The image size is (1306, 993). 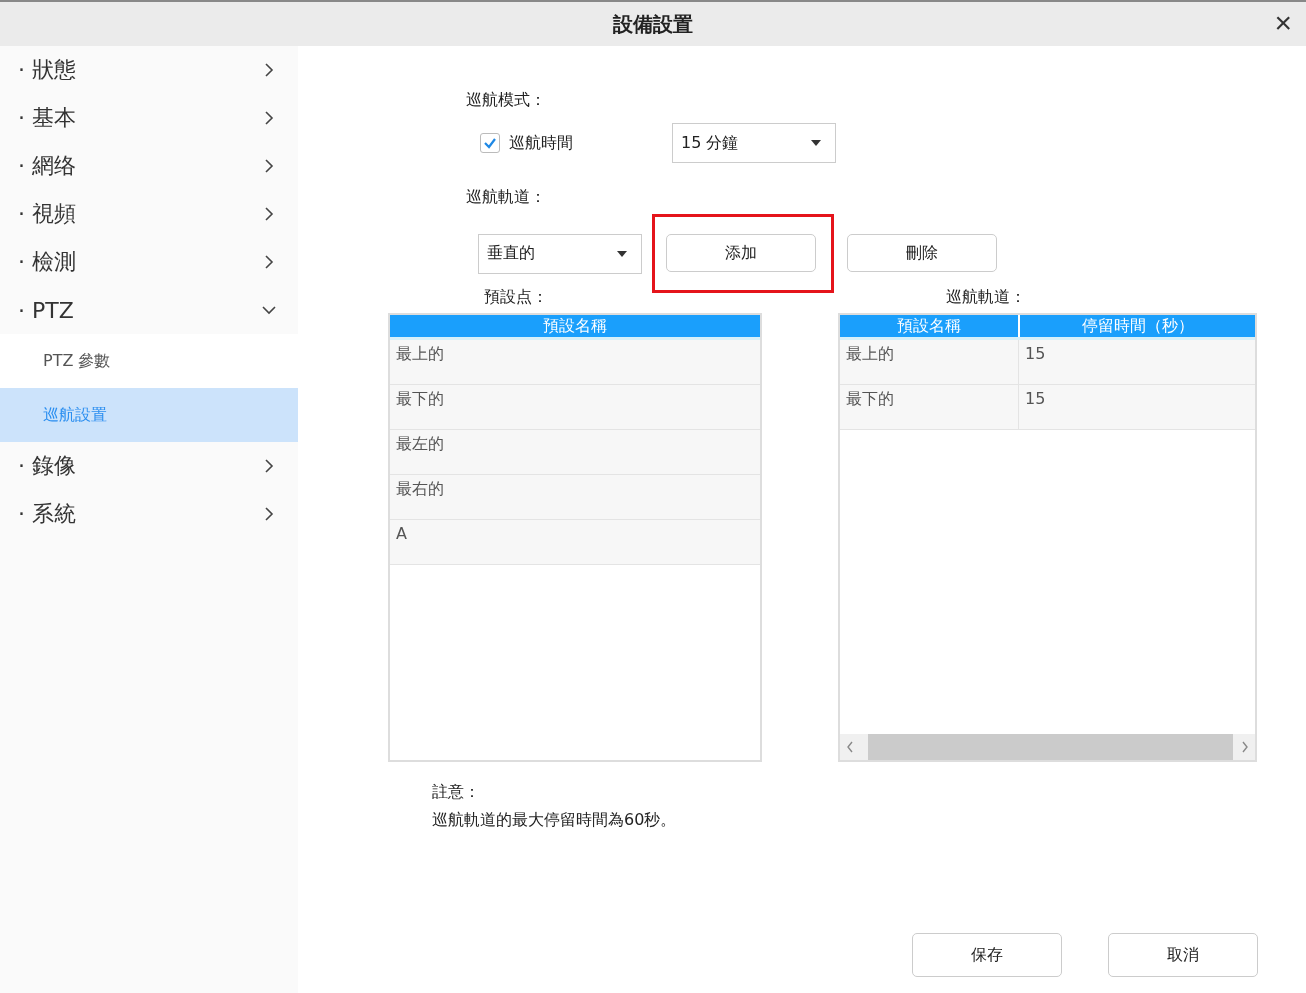 What do you see at coordinates (516, 297) in the screenshot?
I see `table-label: 預設点：` at bounding box center [516, 297].